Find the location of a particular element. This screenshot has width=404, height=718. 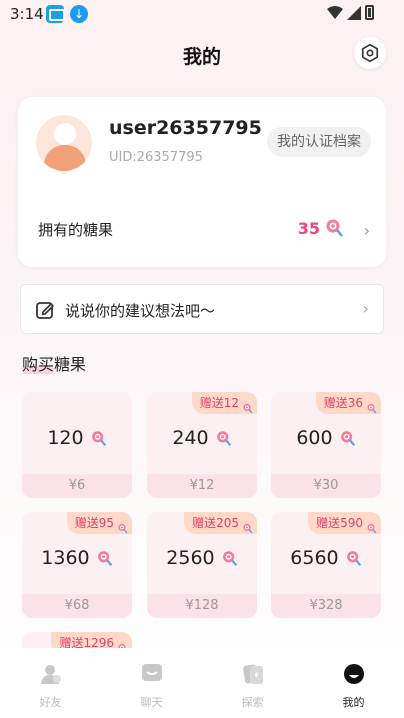

bonus-text: 赠送590 is located at coordinates (339, 523).